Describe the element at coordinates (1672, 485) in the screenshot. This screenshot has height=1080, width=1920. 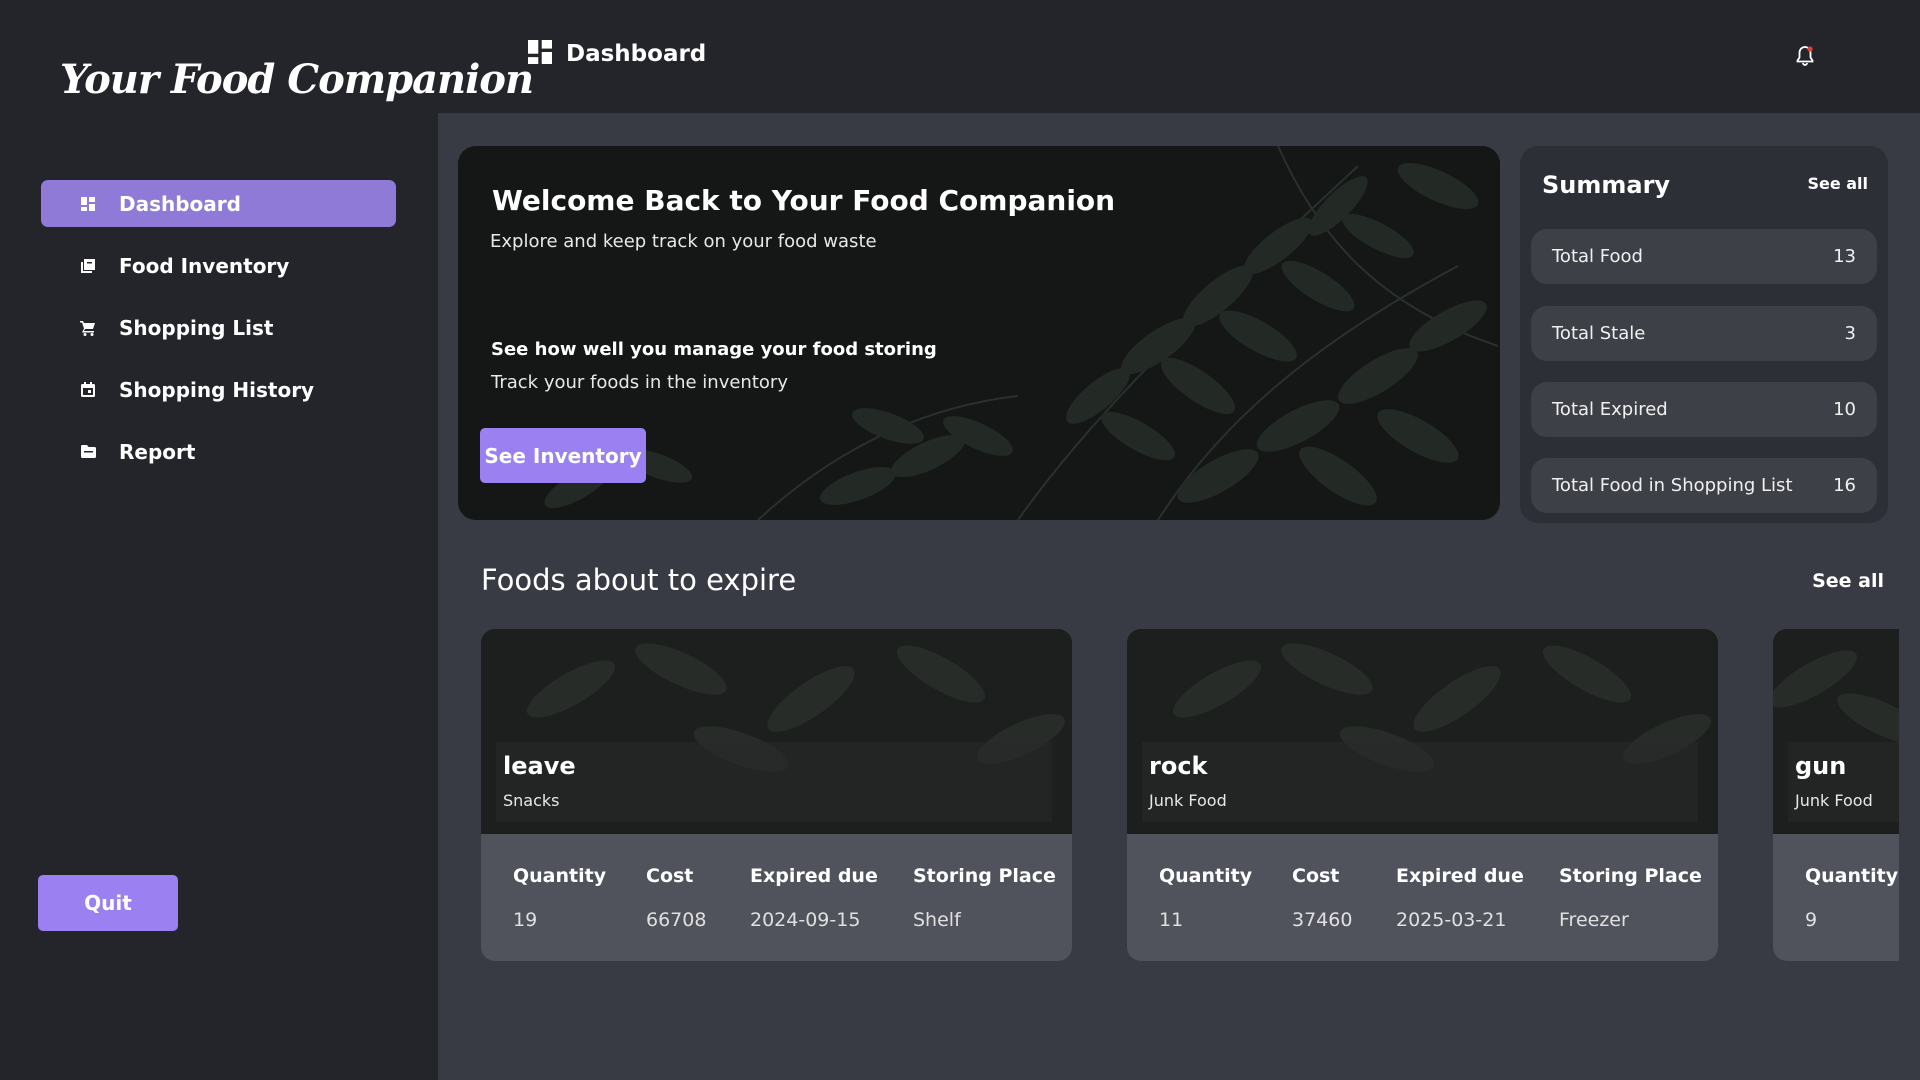
I see `summary-row-label: Total Food in Shopping List` at that location.